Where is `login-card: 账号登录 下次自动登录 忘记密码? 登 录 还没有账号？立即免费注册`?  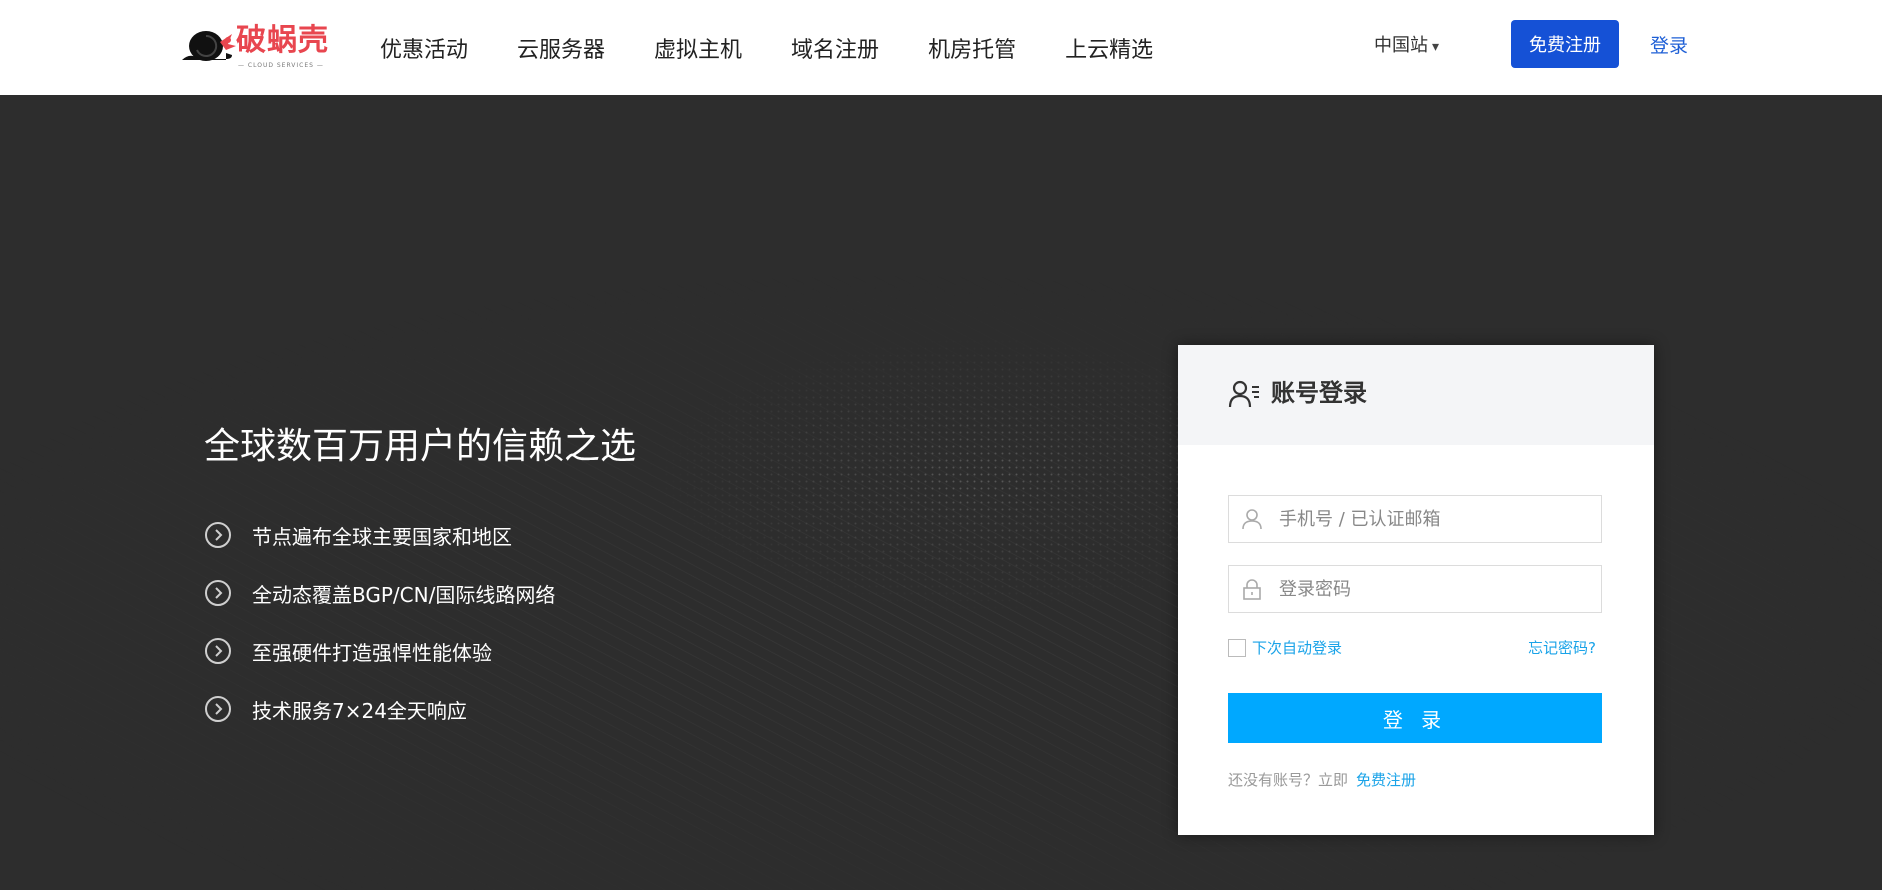
login-card: 账号登录 下次自动登录 忘记密码? 登 录 还没有账号？立即免费注册 is located at coordinates (1416, 590).